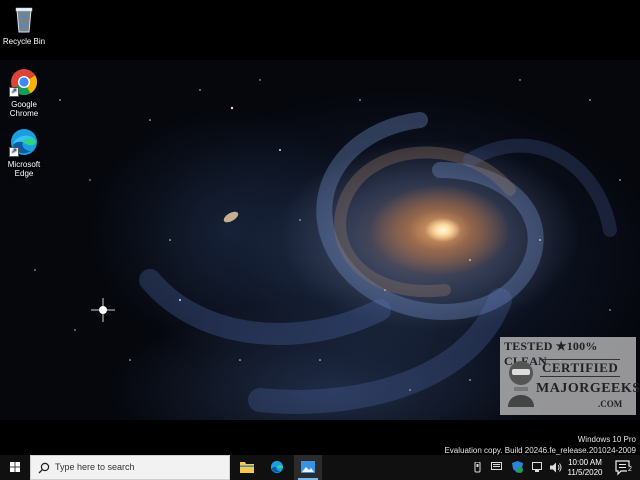 Image resolution: width=640 pixels, height=480 pixels. Describe the element at coordinates (521, 384) in the screenshot. I see `mascot-logo-icon` at that location.